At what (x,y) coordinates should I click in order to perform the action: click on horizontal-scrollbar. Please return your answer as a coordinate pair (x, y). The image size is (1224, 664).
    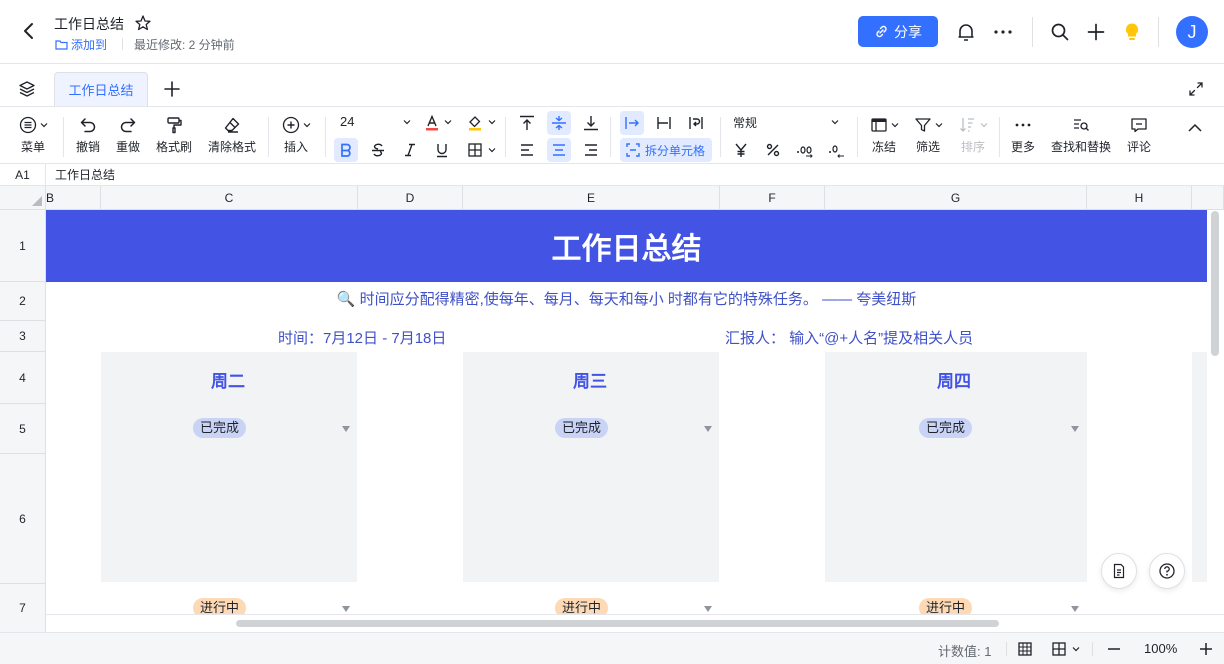
    Looking at the image, I should click on (617, 623).